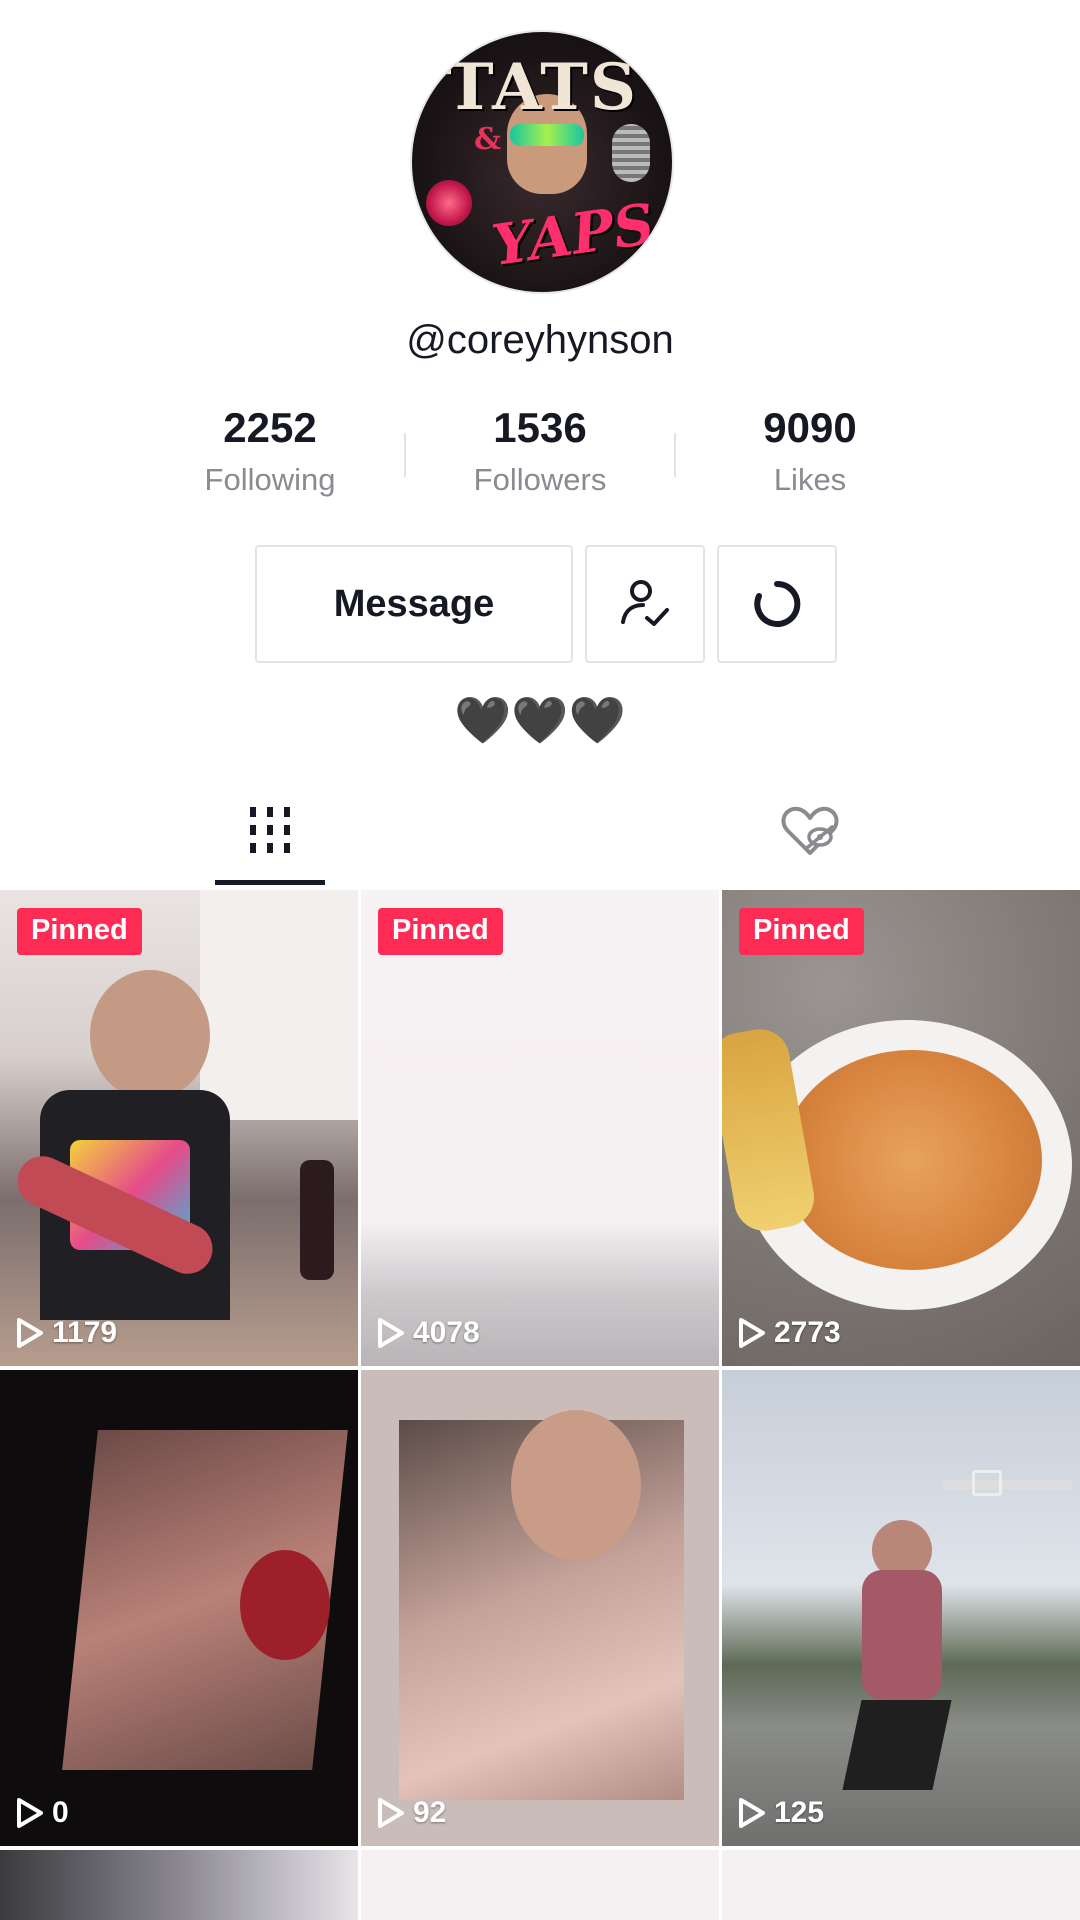 The image size is (1080, 1920). Describe the element at coordinates (540, 479) in the screenshot. I see `stat-label: Followers` at that location.